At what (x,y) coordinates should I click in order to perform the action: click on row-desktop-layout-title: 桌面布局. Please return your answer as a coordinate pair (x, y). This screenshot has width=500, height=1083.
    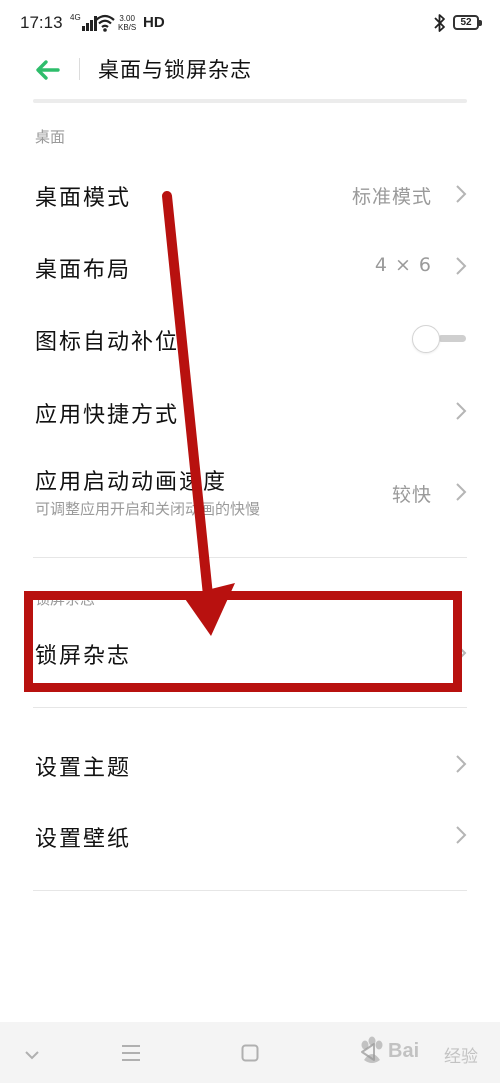
    Looking at the image, I should click on (83, 270).